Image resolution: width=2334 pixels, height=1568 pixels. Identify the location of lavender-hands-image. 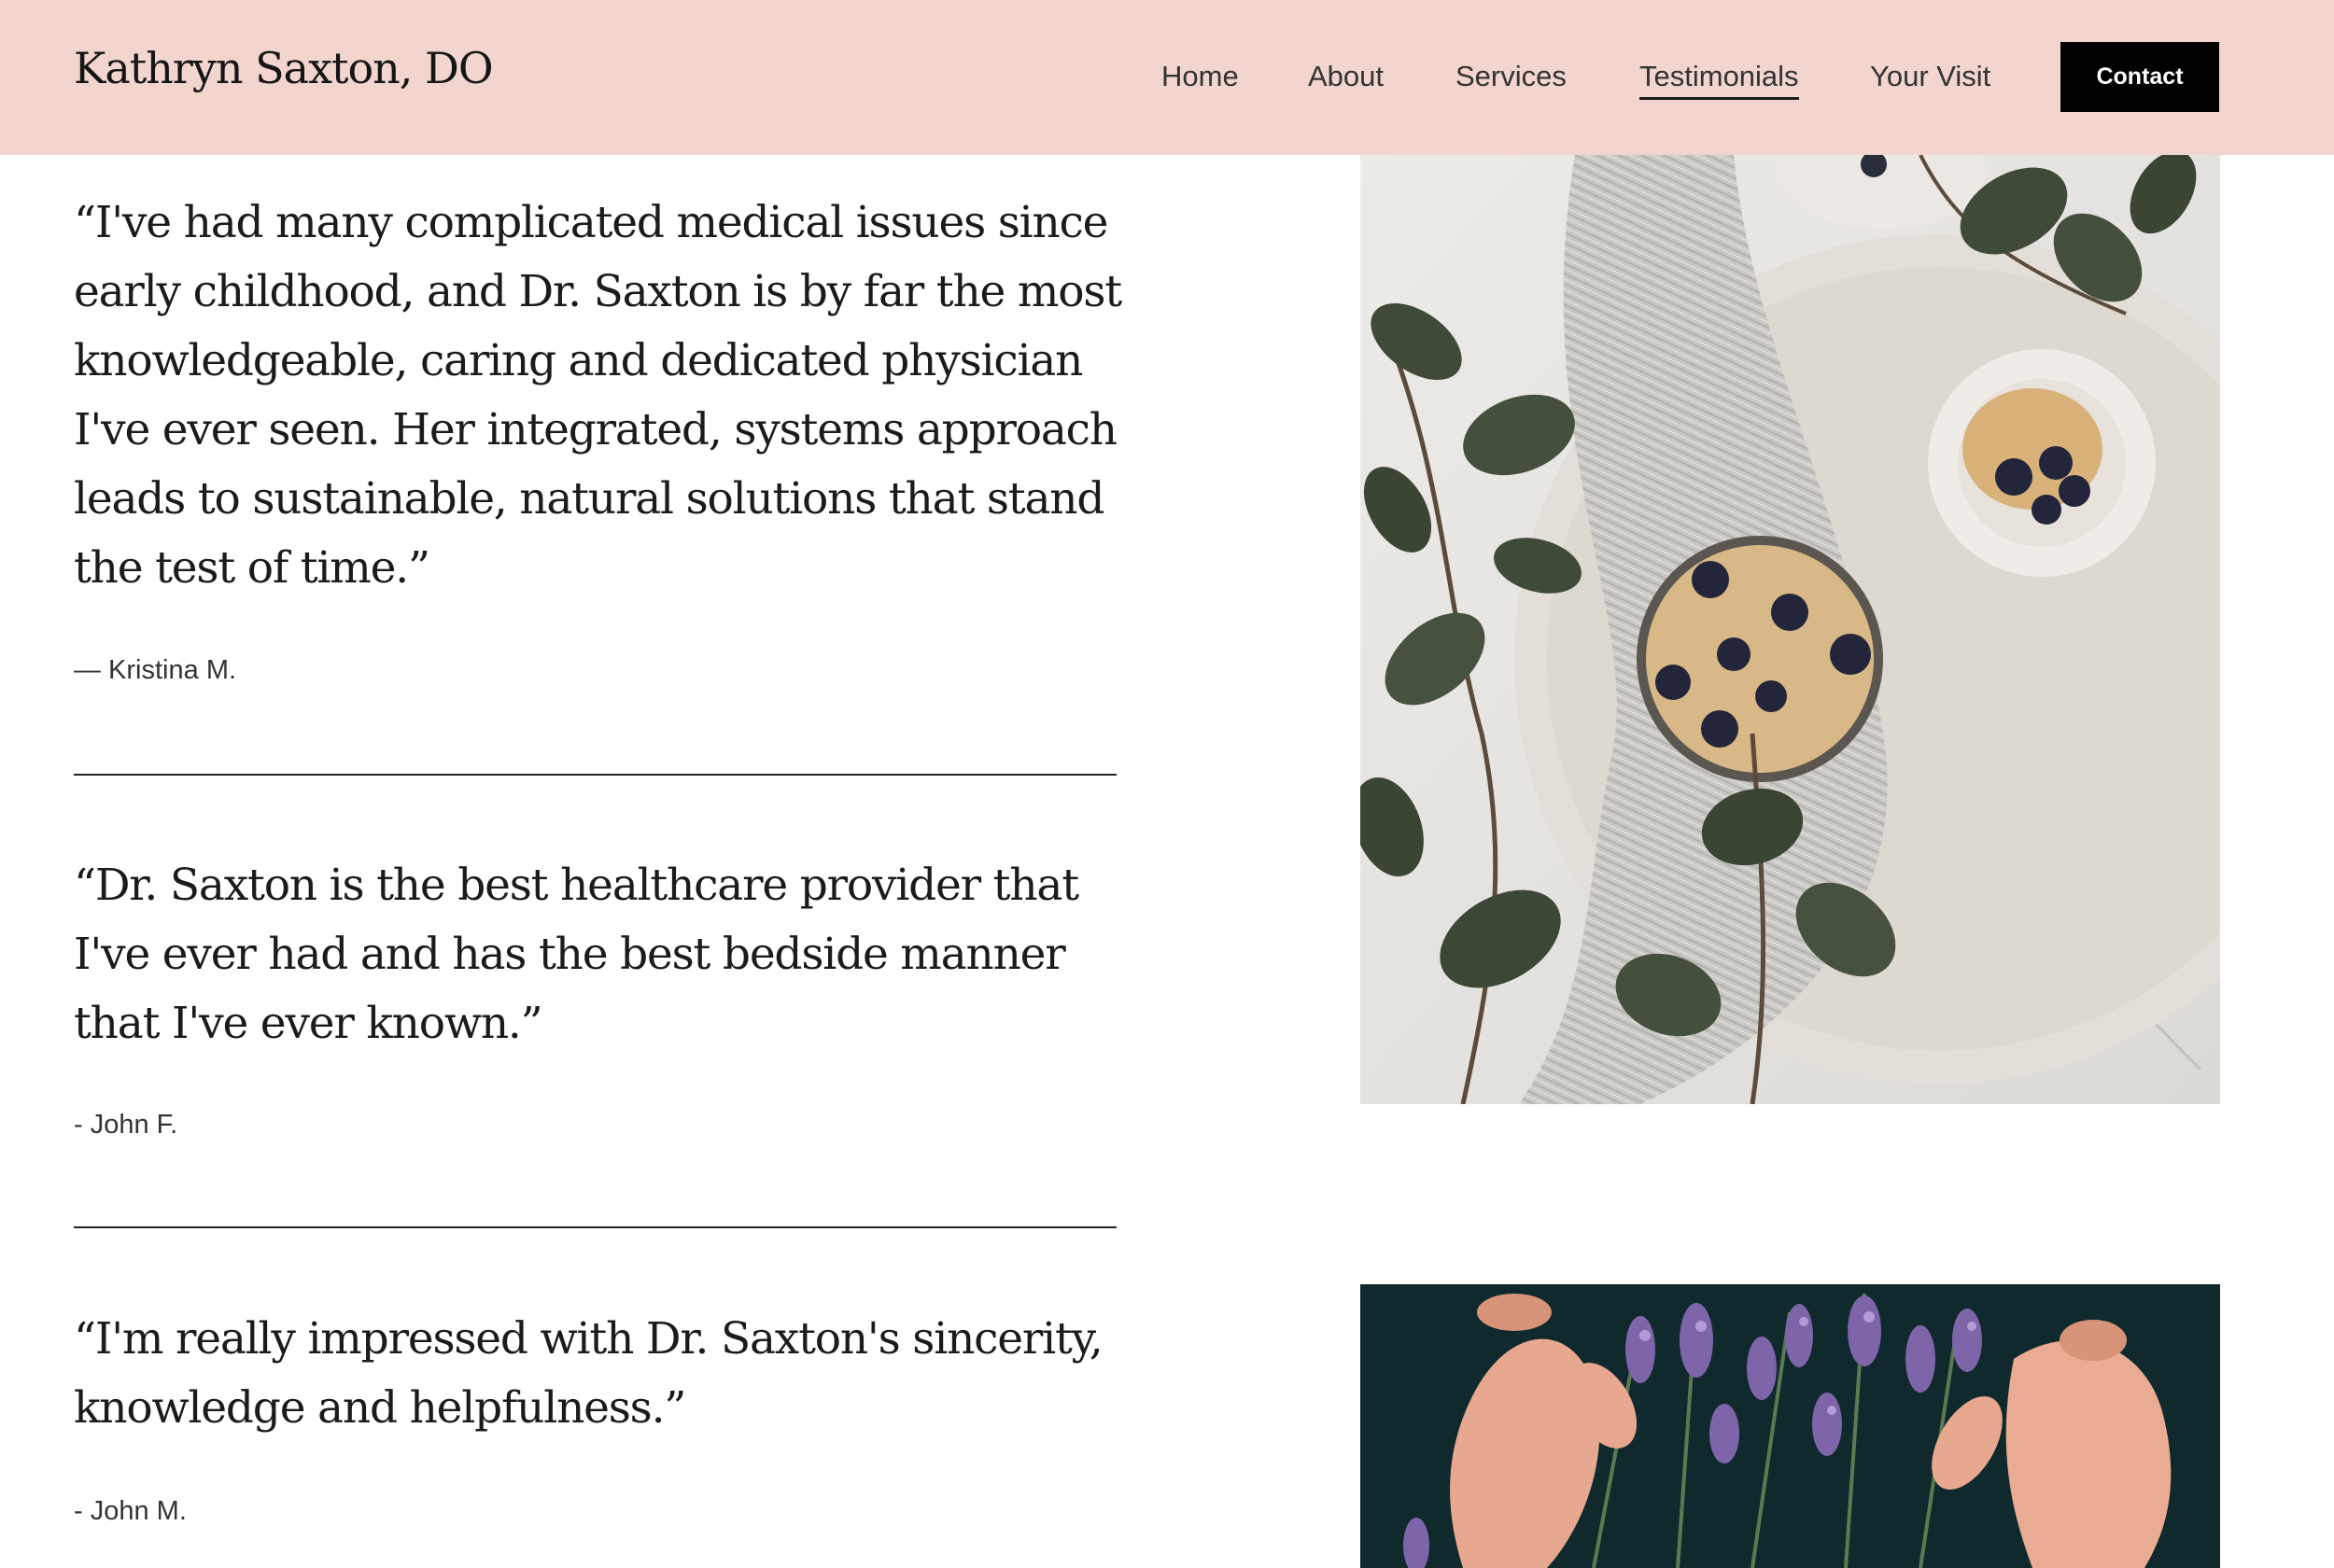
(1790, 1426).